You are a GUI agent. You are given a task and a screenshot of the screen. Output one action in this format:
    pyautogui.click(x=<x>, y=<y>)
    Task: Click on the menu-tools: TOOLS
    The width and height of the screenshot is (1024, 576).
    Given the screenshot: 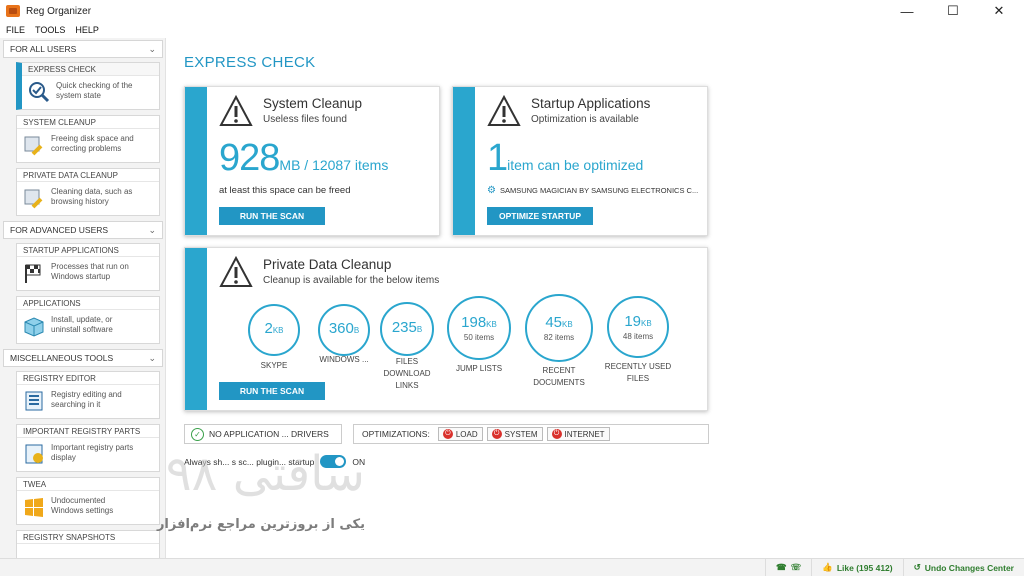 What is the action you would take?
    pyautogui.click(x=50, y=30)
    